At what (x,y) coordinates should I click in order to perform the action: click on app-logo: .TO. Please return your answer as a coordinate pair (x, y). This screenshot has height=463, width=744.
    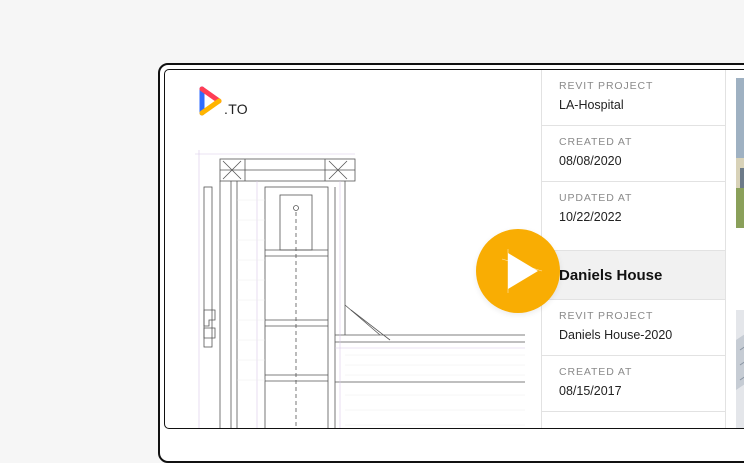
    Looking at the image, I should click on (223, 101).